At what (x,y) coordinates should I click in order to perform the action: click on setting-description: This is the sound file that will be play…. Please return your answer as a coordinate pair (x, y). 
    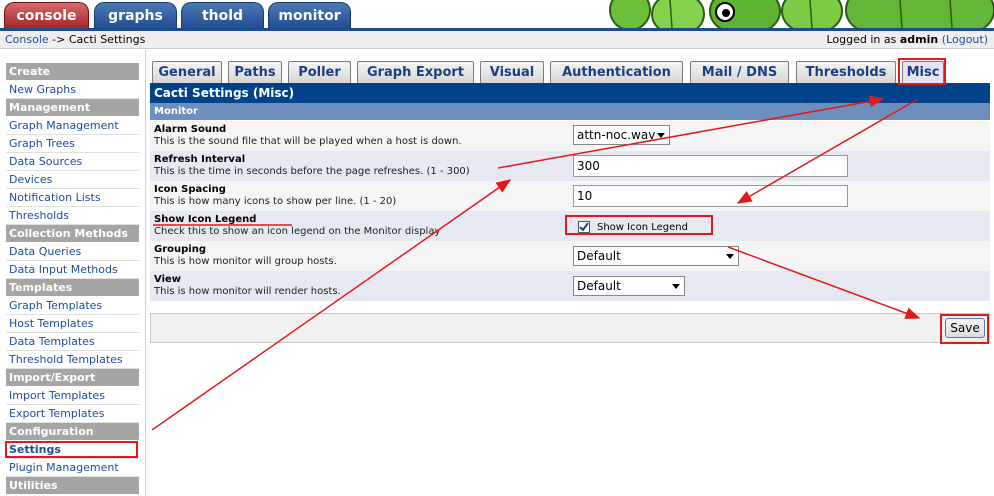
    Looking at the image, I should click on (308, 141).